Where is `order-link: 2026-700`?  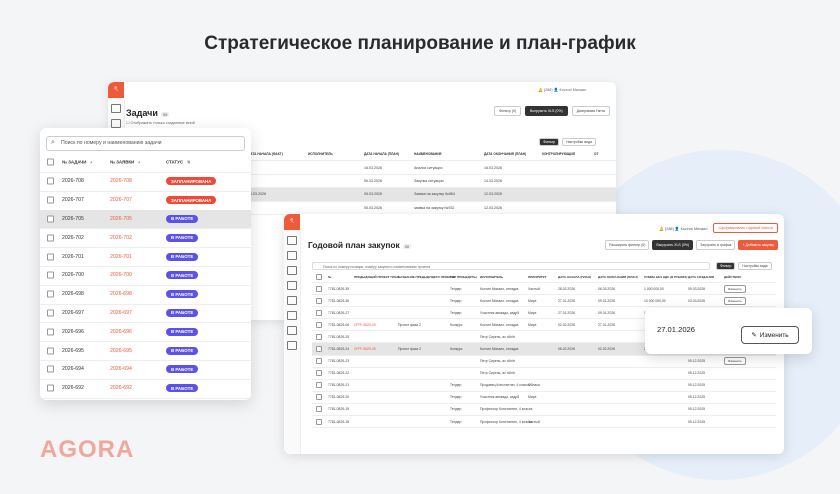 order-link: 2026-700 is located at coordinates (121, 275).